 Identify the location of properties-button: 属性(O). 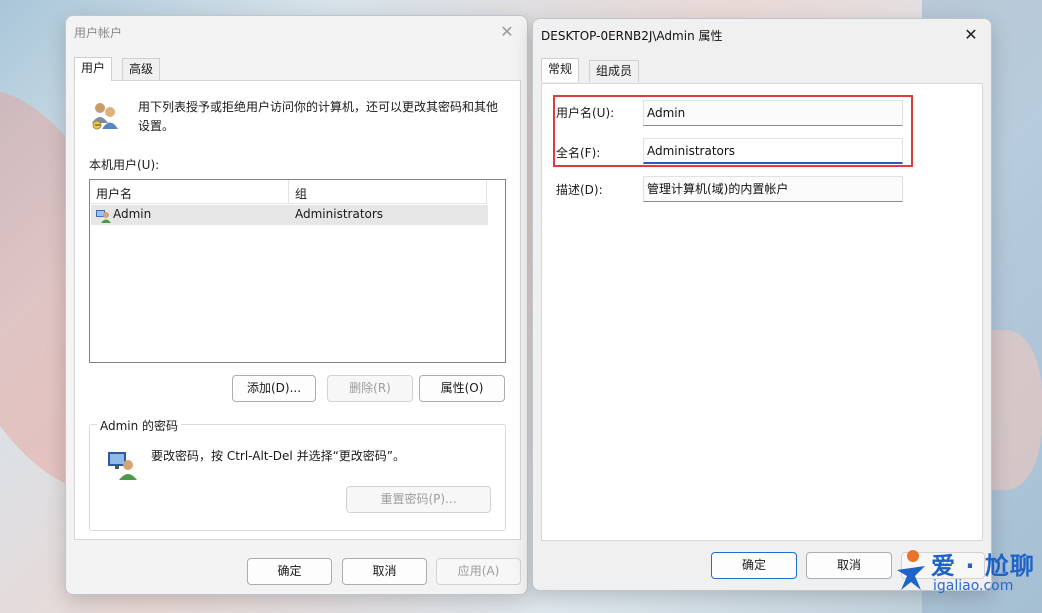
(462, 388).